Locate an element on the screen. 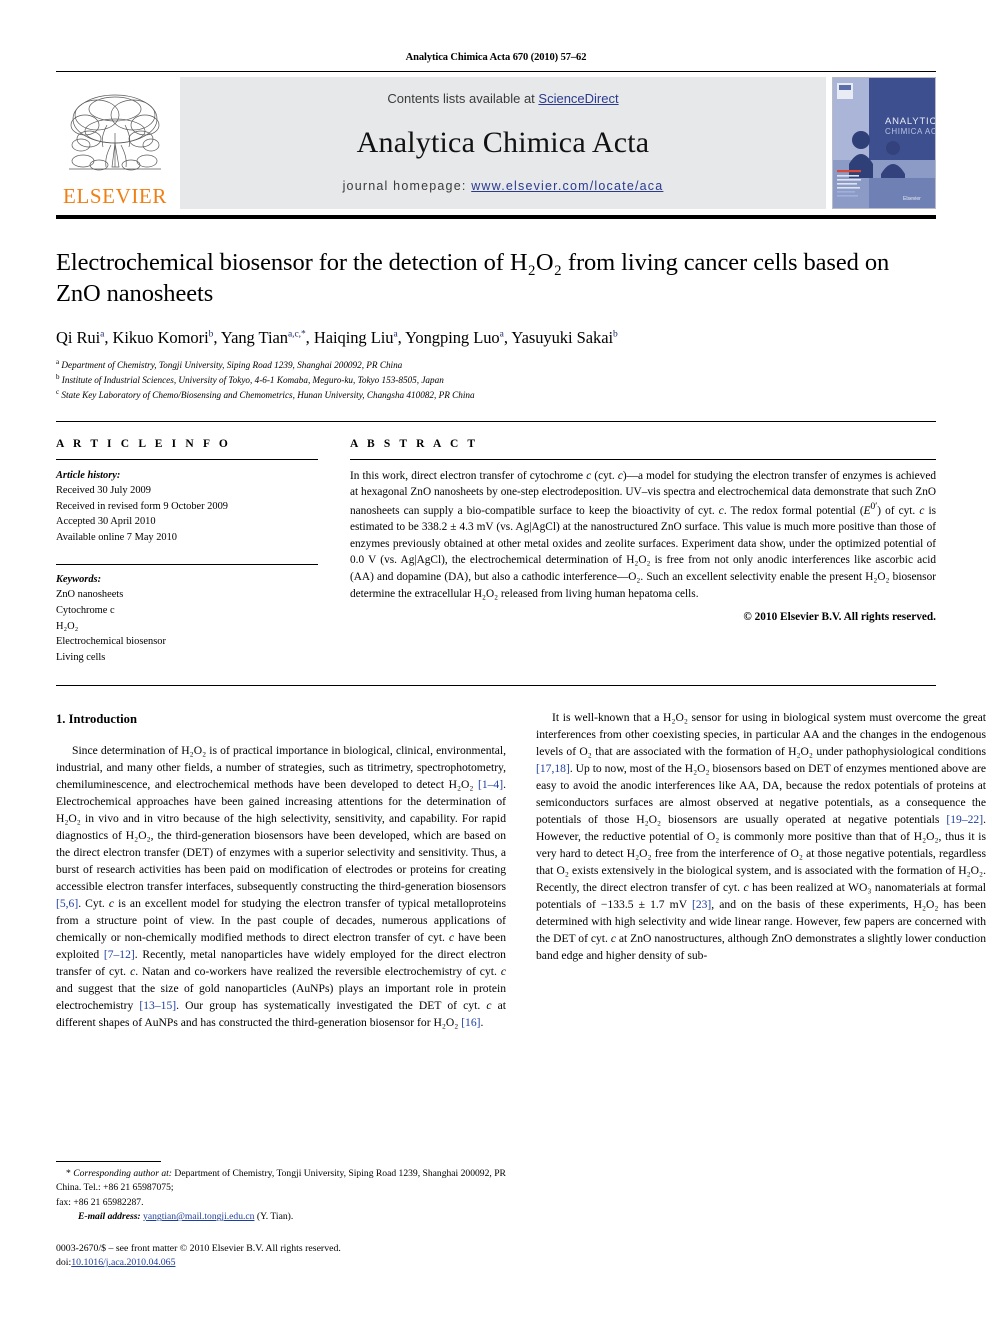 Image resolution: width=992 pixels, height=1323 pixels. imprint-doi-line: doi:10.1016/j.aca.2010.04.065 is located at coordinates (281, 1263).